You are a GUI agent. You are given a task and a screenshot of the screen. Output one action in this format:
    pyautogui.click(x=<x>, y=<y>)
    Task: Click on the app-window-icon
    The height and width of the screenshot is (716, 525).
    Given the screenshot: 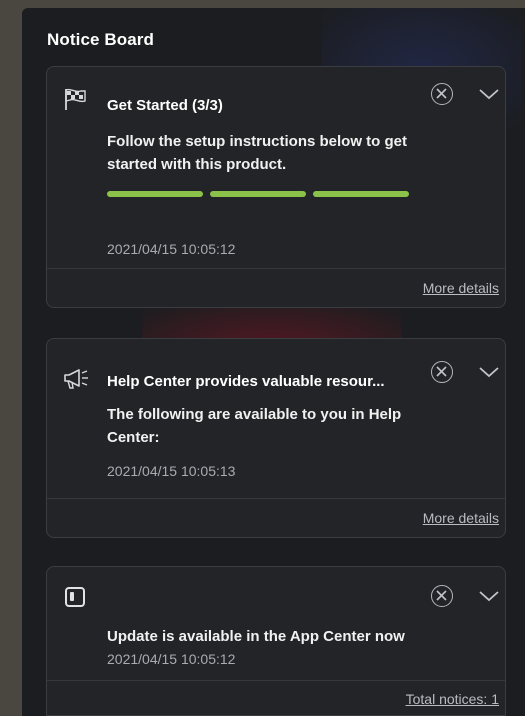 What is the action you would take?
    pyautogui.click(x=75, y=597)
    